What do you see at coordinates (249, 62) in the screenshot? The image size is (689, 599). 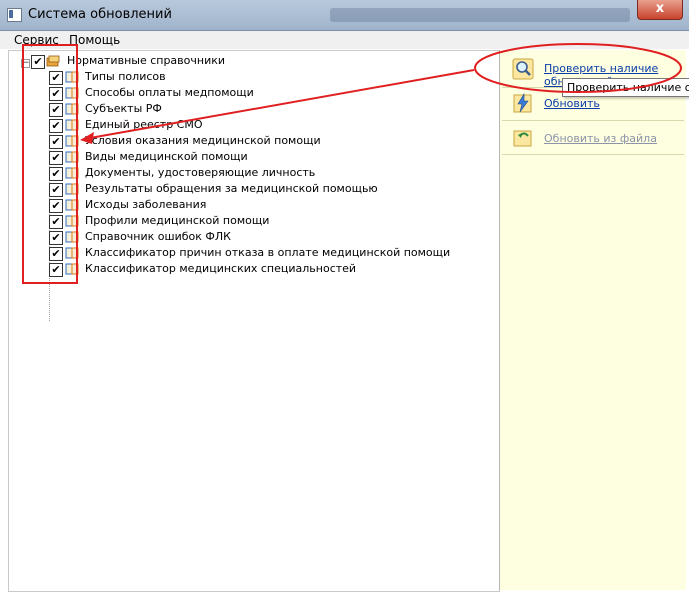 I see `tree-root: − ✔ Нормативные справочники` at bounding box center [249, 62].